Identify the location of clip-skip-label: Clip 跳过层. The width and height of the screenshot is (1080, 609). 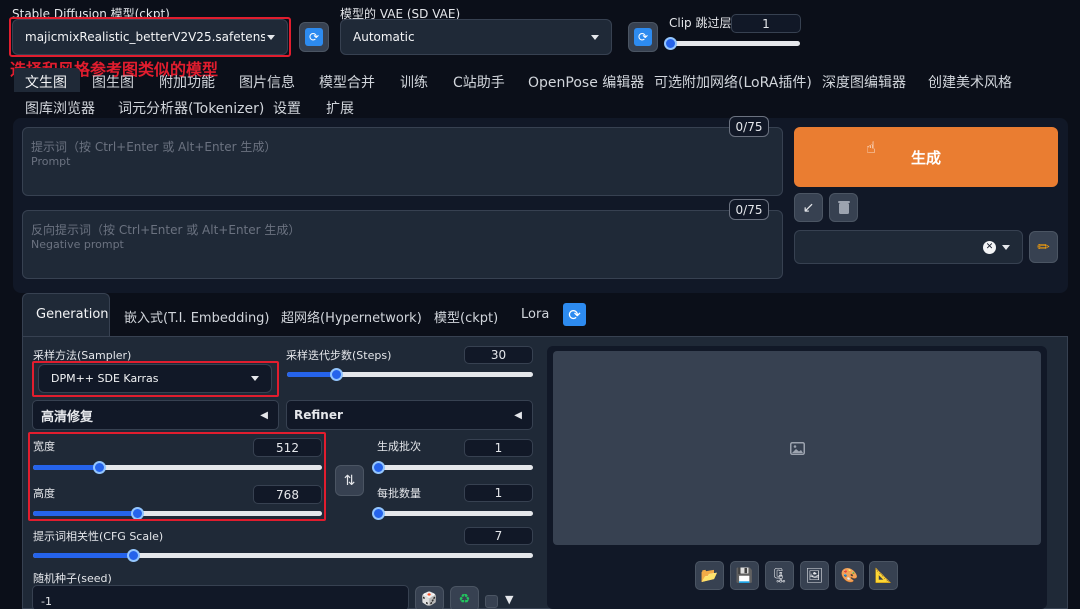
(700, 23).